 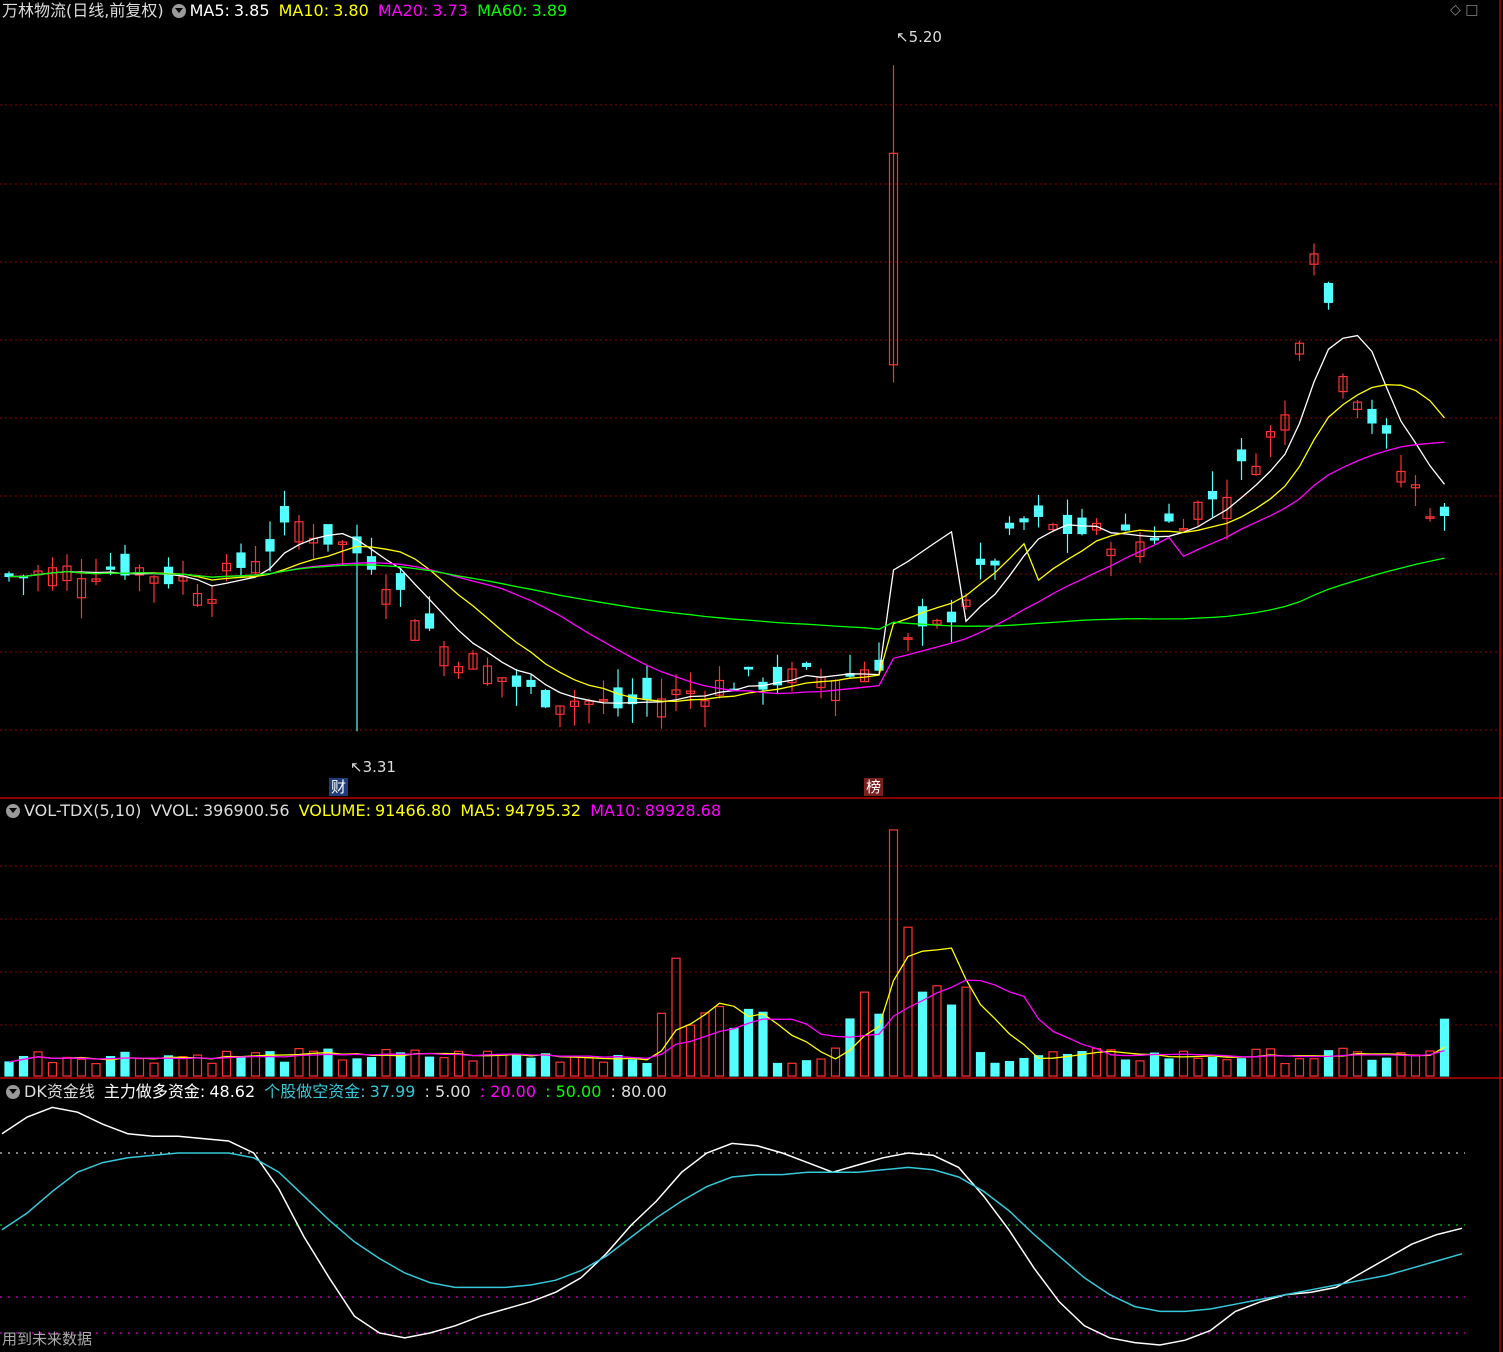 I want to click on expand-icon: ◇ □, so click(x=1464, y=10).